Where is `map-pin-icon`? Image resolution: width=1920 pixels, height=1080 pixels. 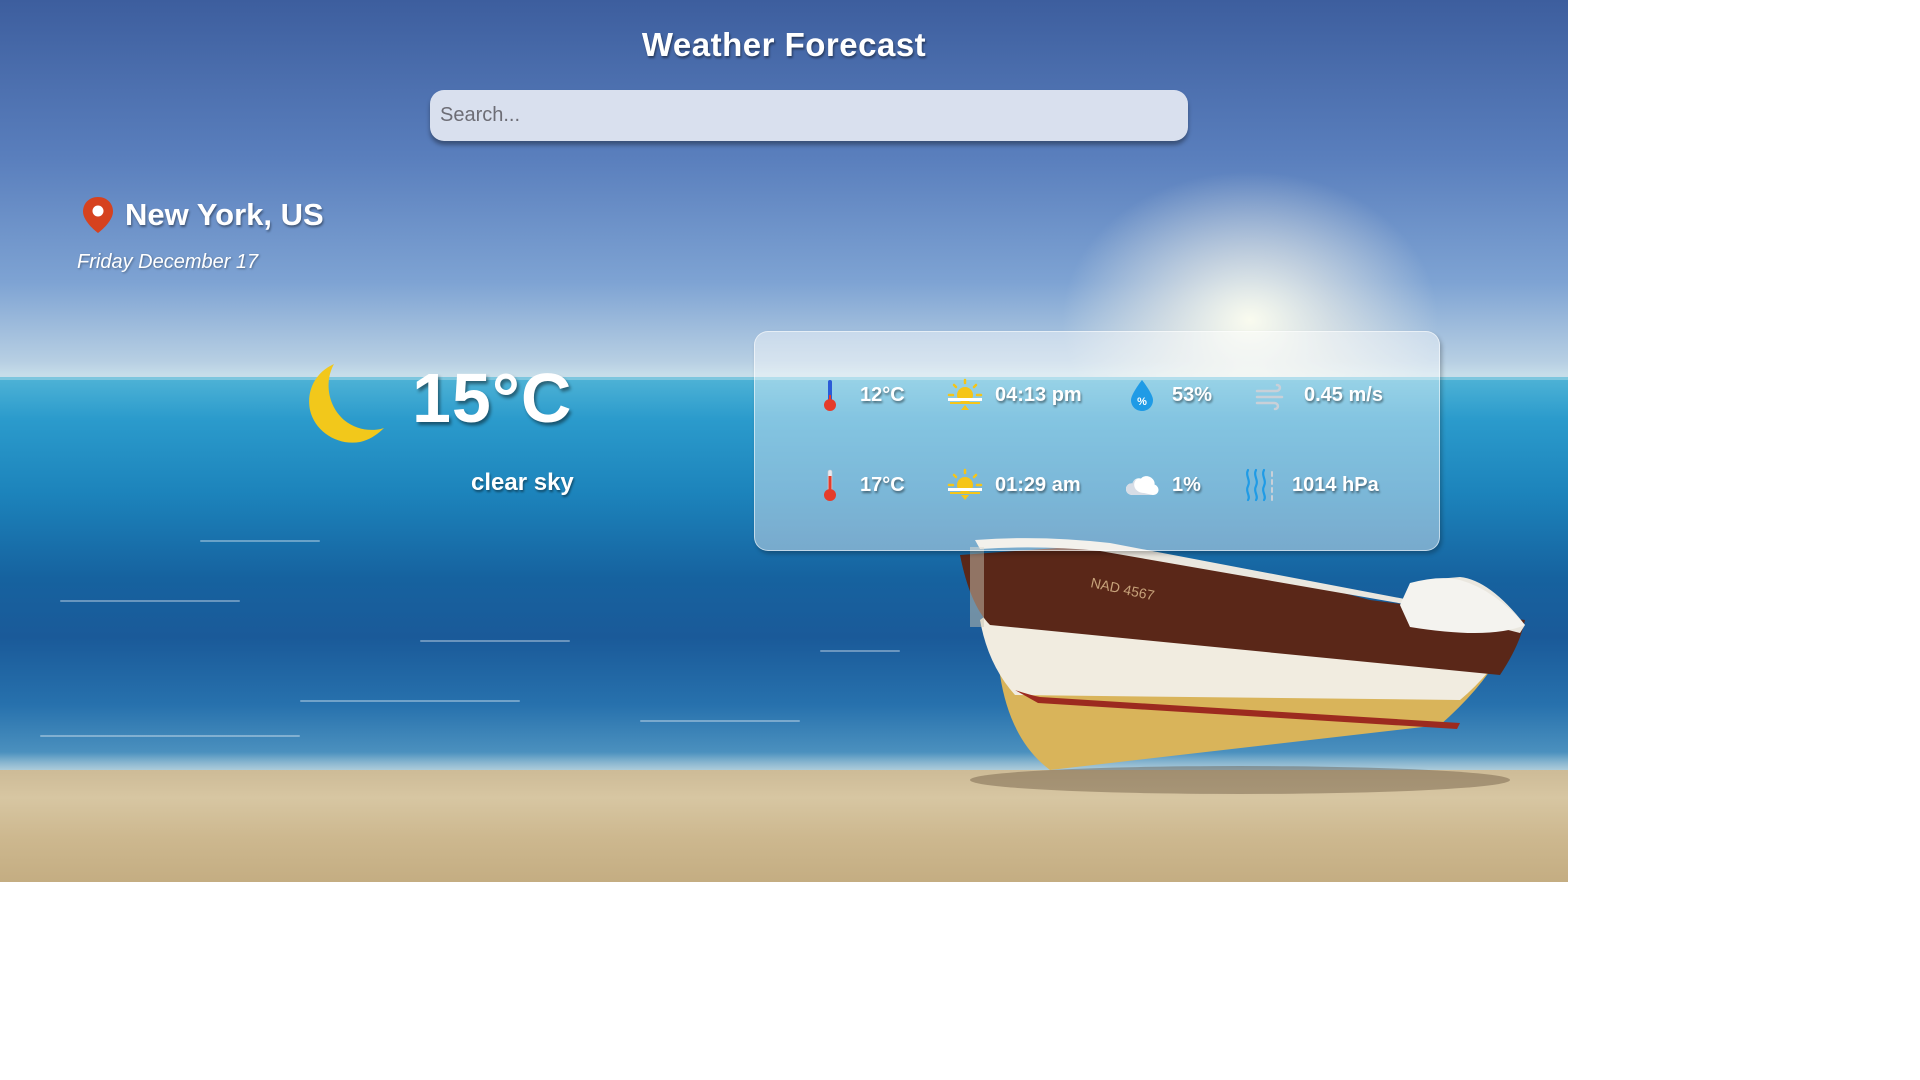
map-pin-icon is located at coordinates (98, 215).